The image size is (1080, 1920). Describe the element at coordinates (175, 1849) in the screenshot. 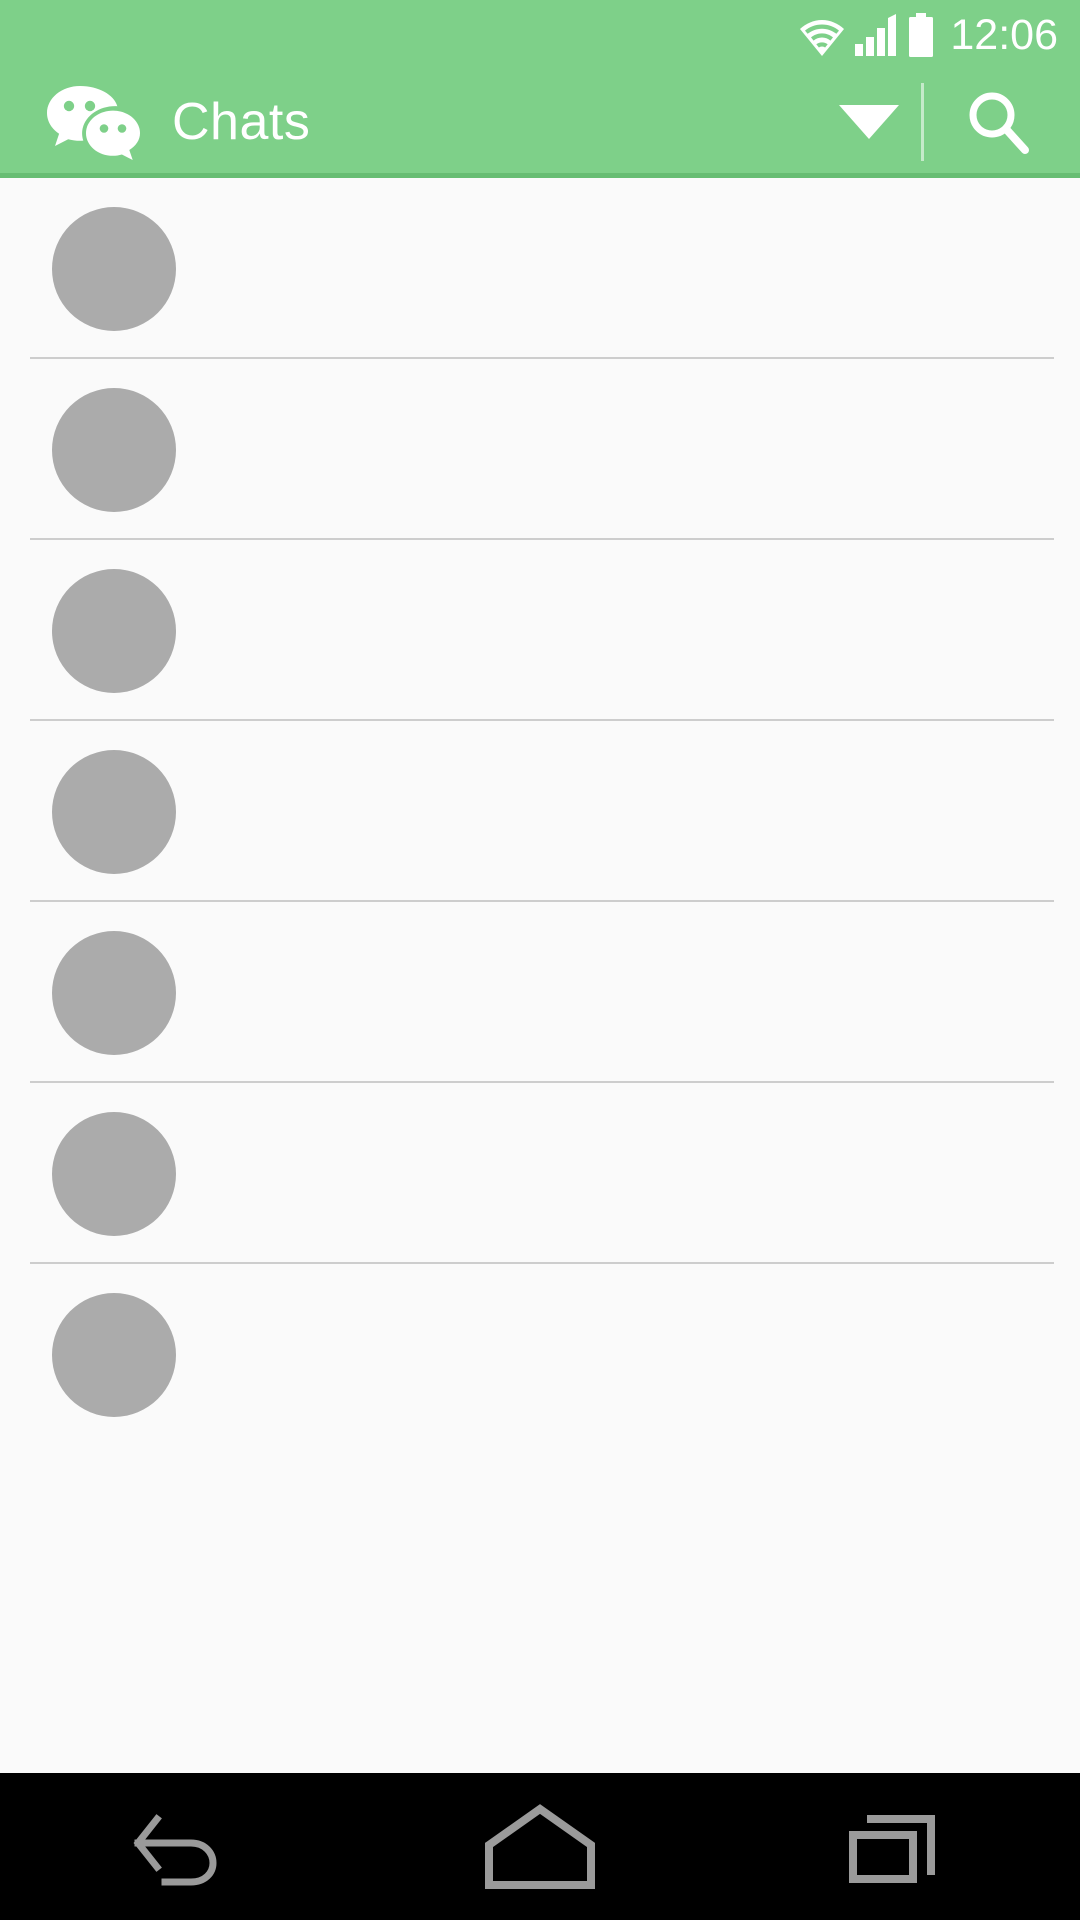

I see `back-icon` at that location.